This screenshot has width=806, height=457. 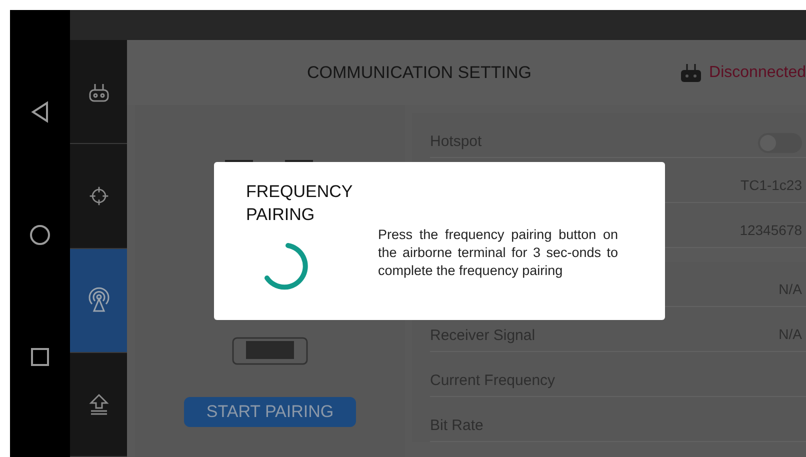 I want to click on connection-status: Disconnected, so click(x=757, y=72).